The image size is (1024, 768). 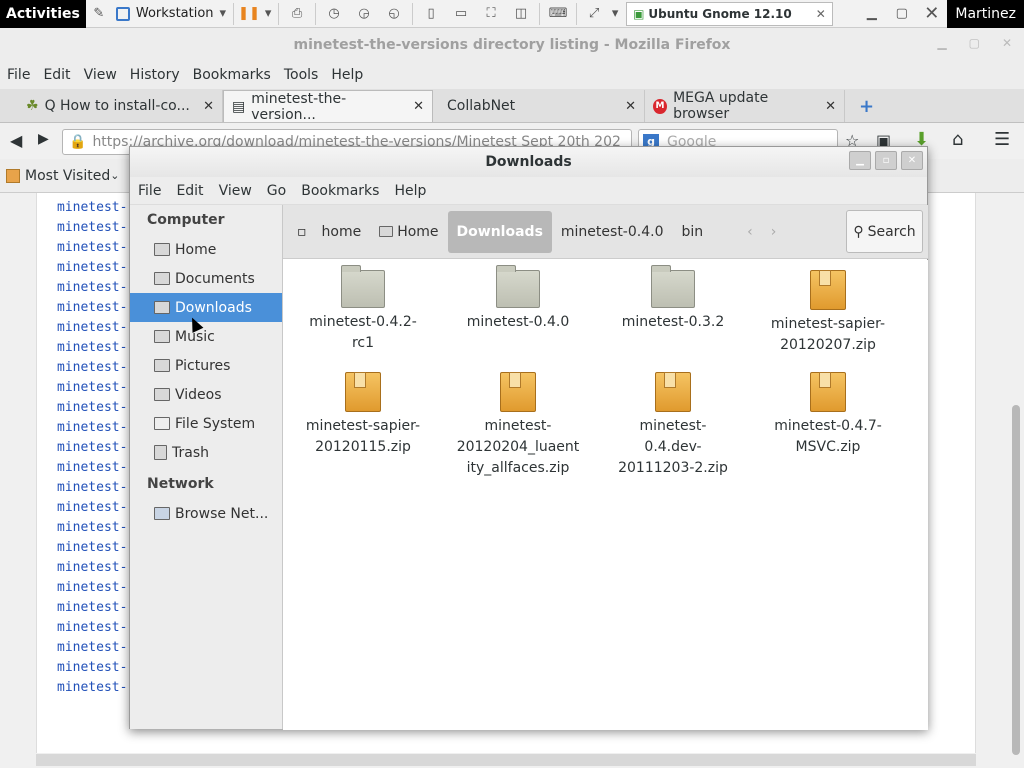 What do you see at coordinates (206, 249) in the screenshot?
I see `sidebar-item-home: Home` at bounding box center [206, 249].